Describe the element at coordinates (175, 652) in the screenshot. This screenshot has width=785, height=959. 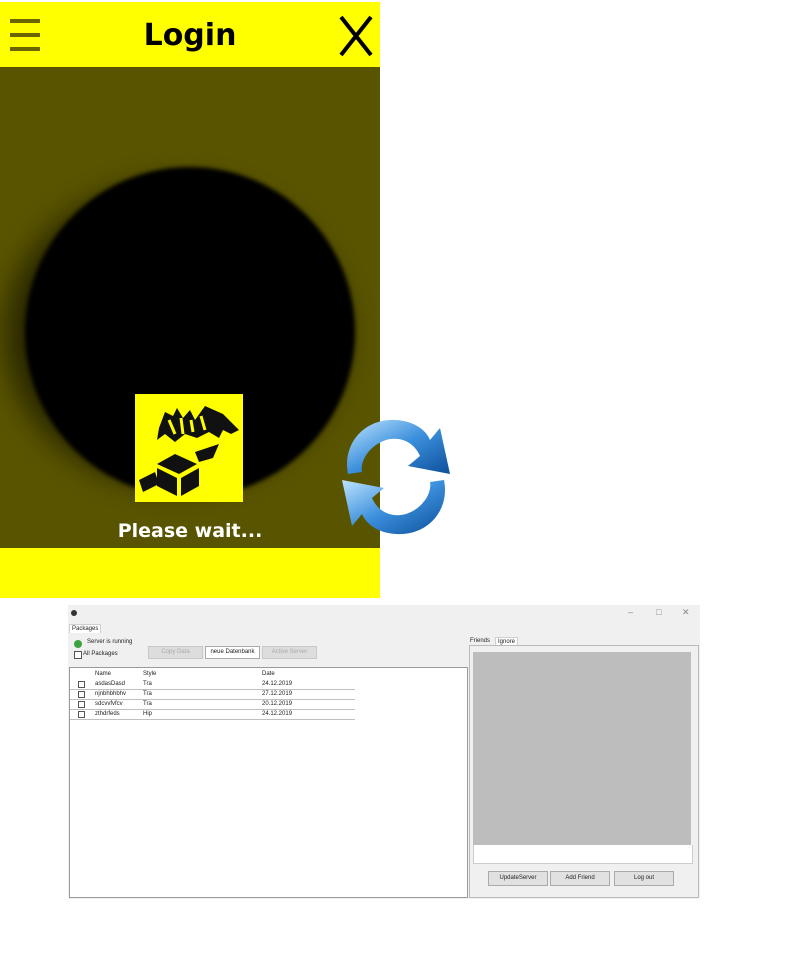
I see `copy-data-button: Copy Data` at that location.